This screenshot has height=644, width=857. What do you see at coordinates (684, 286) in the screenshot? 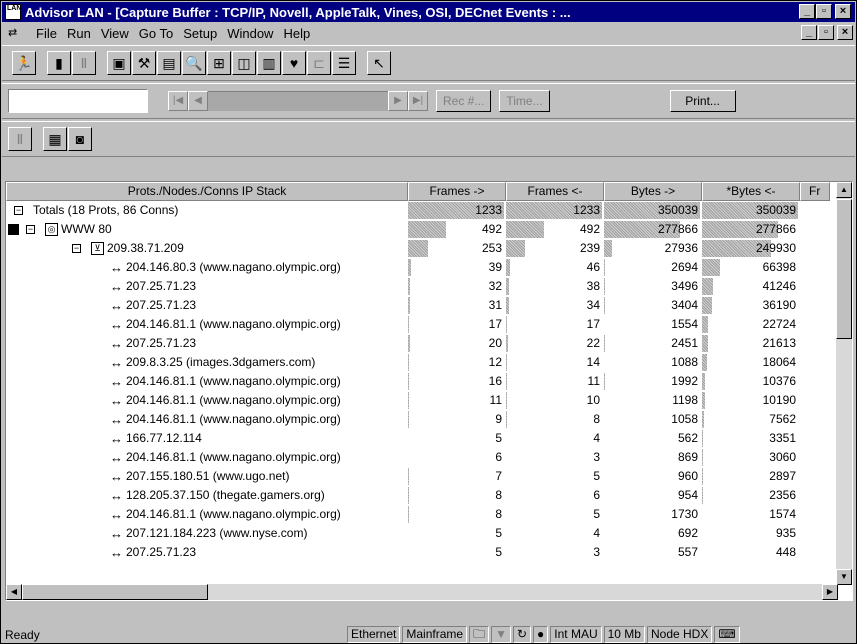
I see `cell-value: 3496` at bounding box center [684, 286].